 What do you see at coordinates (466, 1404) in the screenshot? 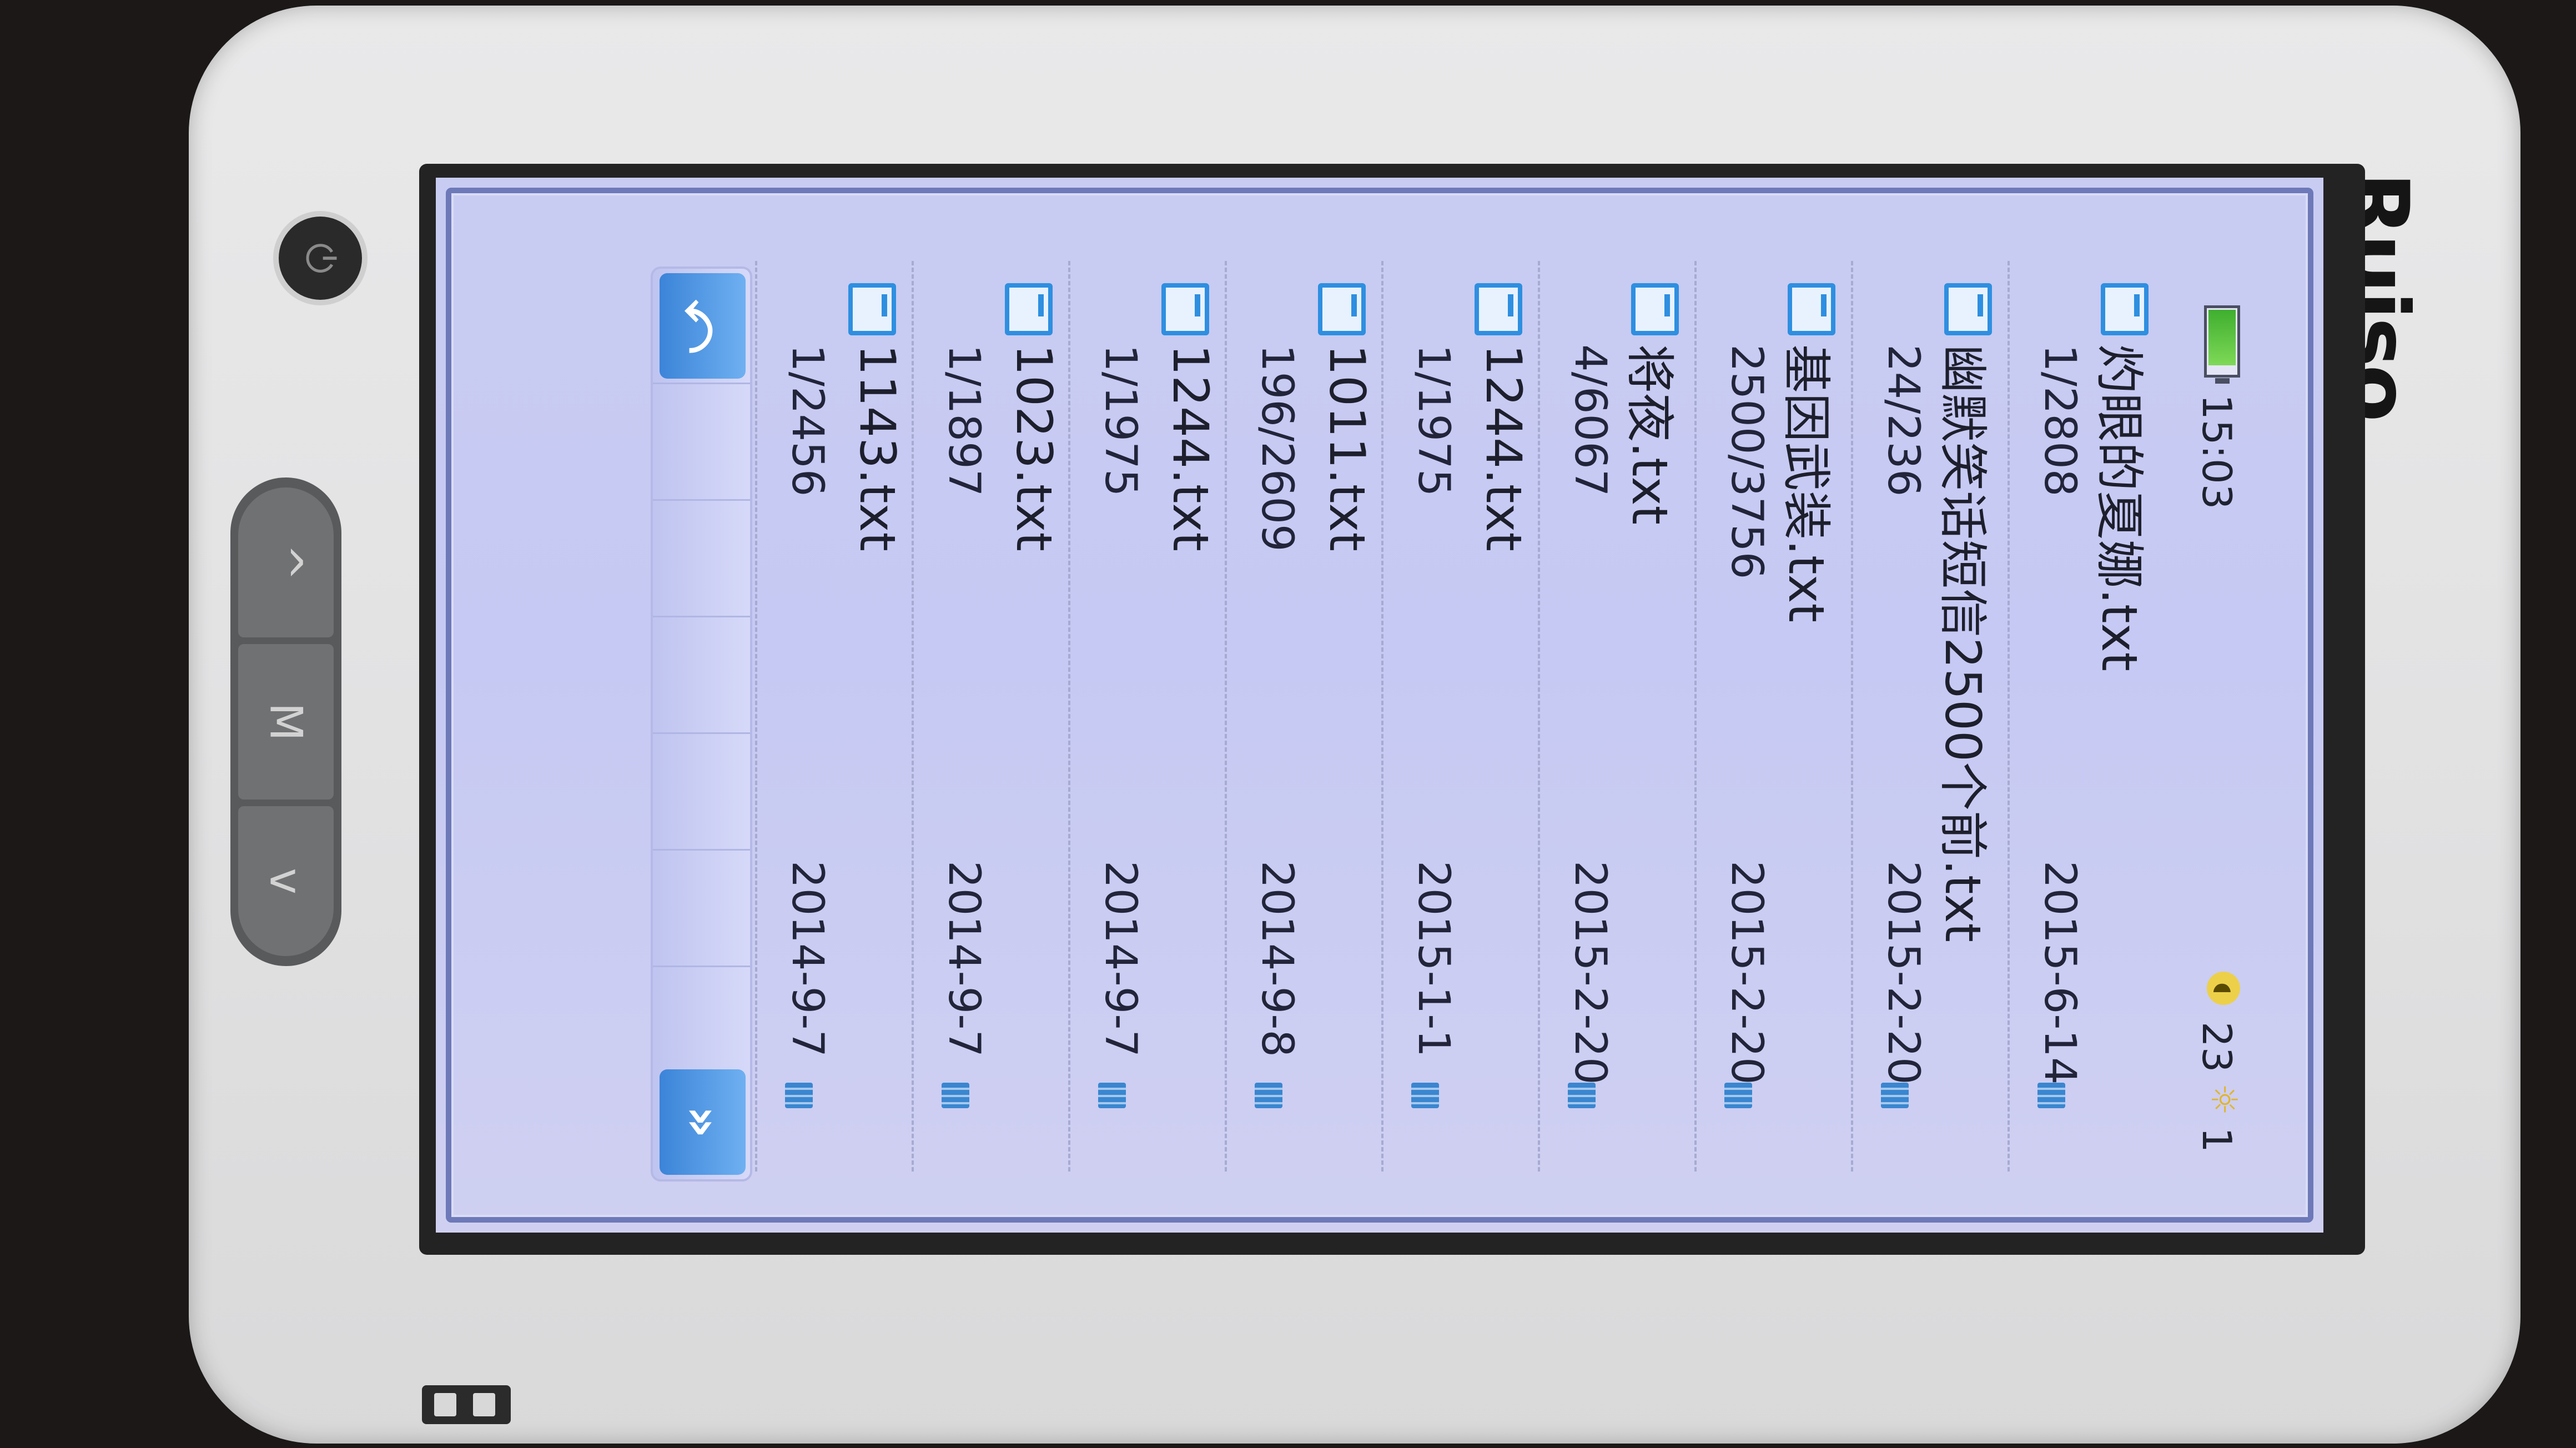
I see `card-slot` at bounding box center [466, 1404].